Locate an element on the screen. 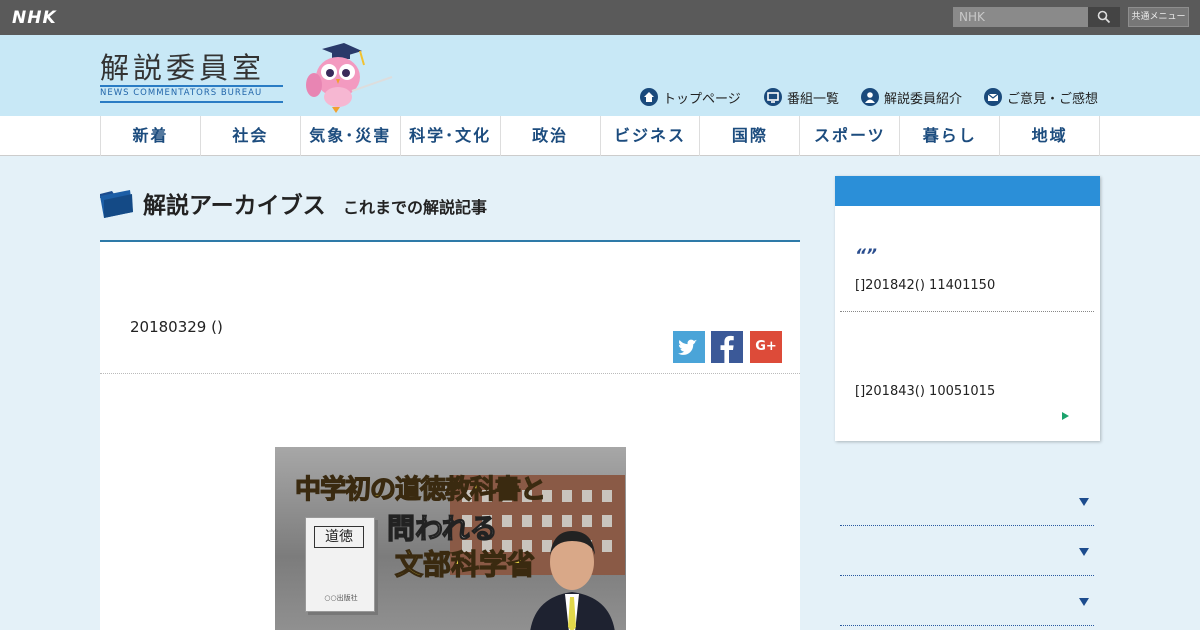 This screenshot has height=630, width=1200. archive-title: 解説アーカイブス is located at coordinates (234, 206).